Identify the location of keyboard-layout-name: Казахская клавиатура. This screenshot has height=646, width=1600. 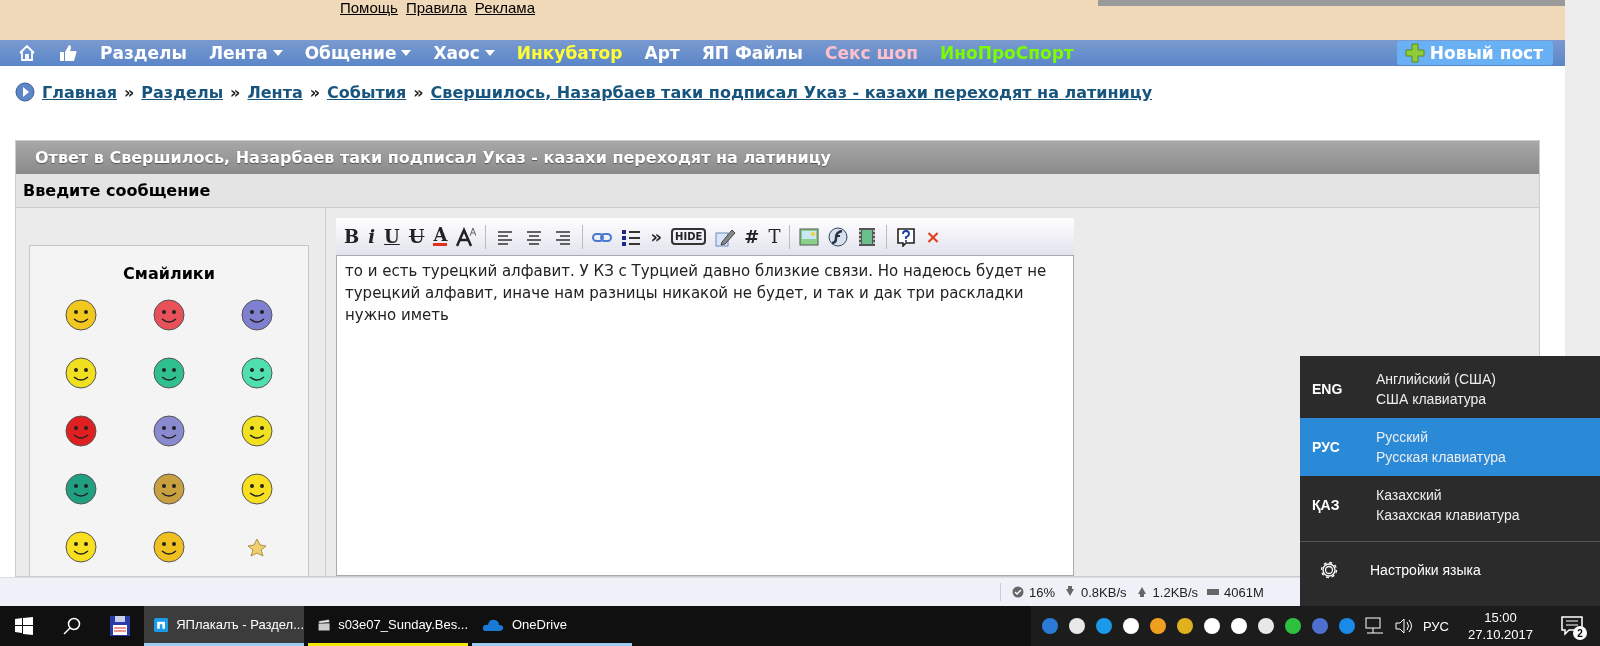
(1448, 515).